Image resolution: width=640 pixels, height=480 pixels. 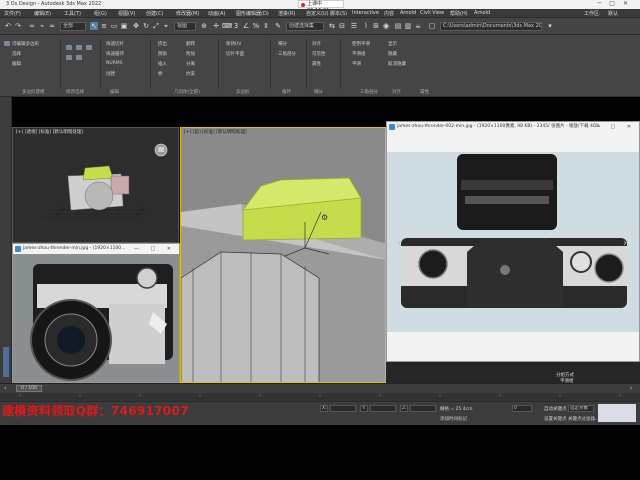 I want to click on border-icon, so click(x=89, y=47).